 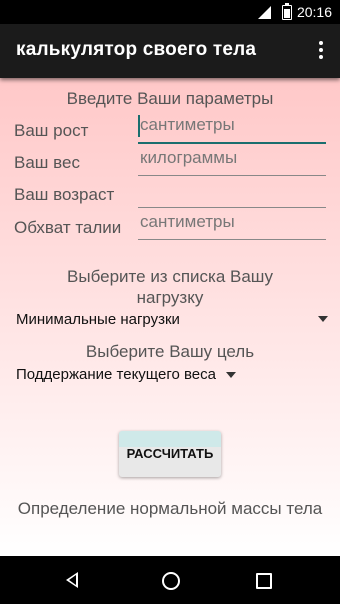 What do you see at coordinates (51, 130) in the screenshot?
I see `height-label: Ваш рост` at bounding box center [51, 130].